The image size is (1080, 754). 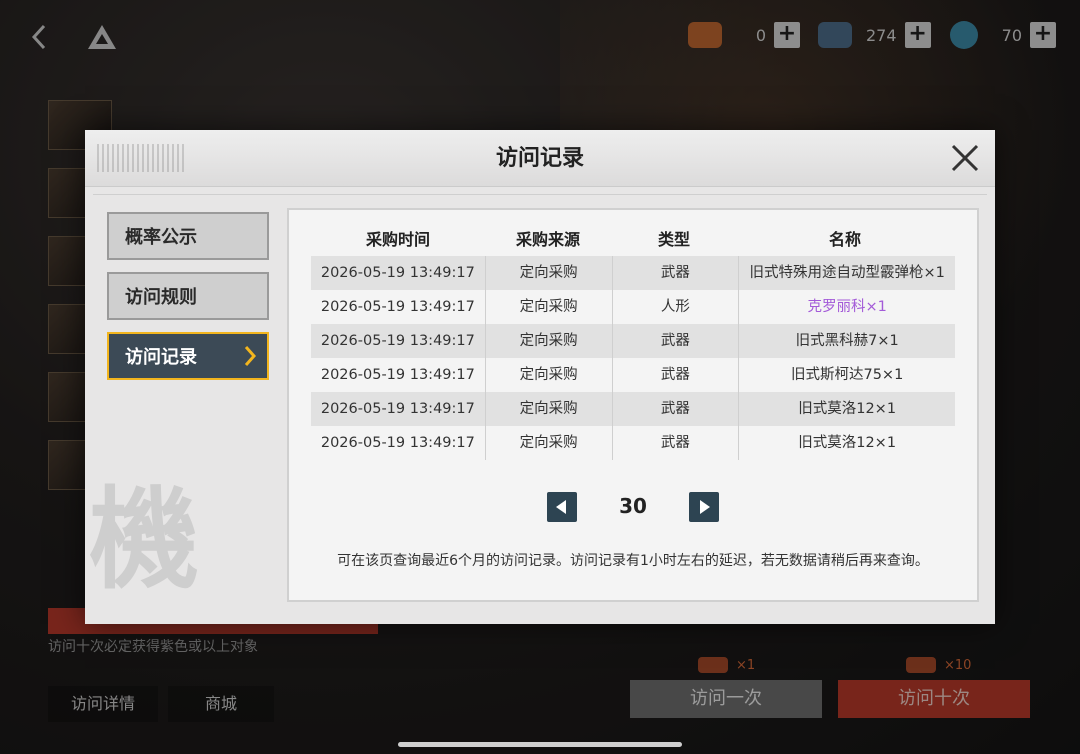 What do you see at coordinates (847, 273) in the screenshot?
I see `cell-name: 旧式特殊用途自动型霰弹枪×1` at bounding box center [847, 273].